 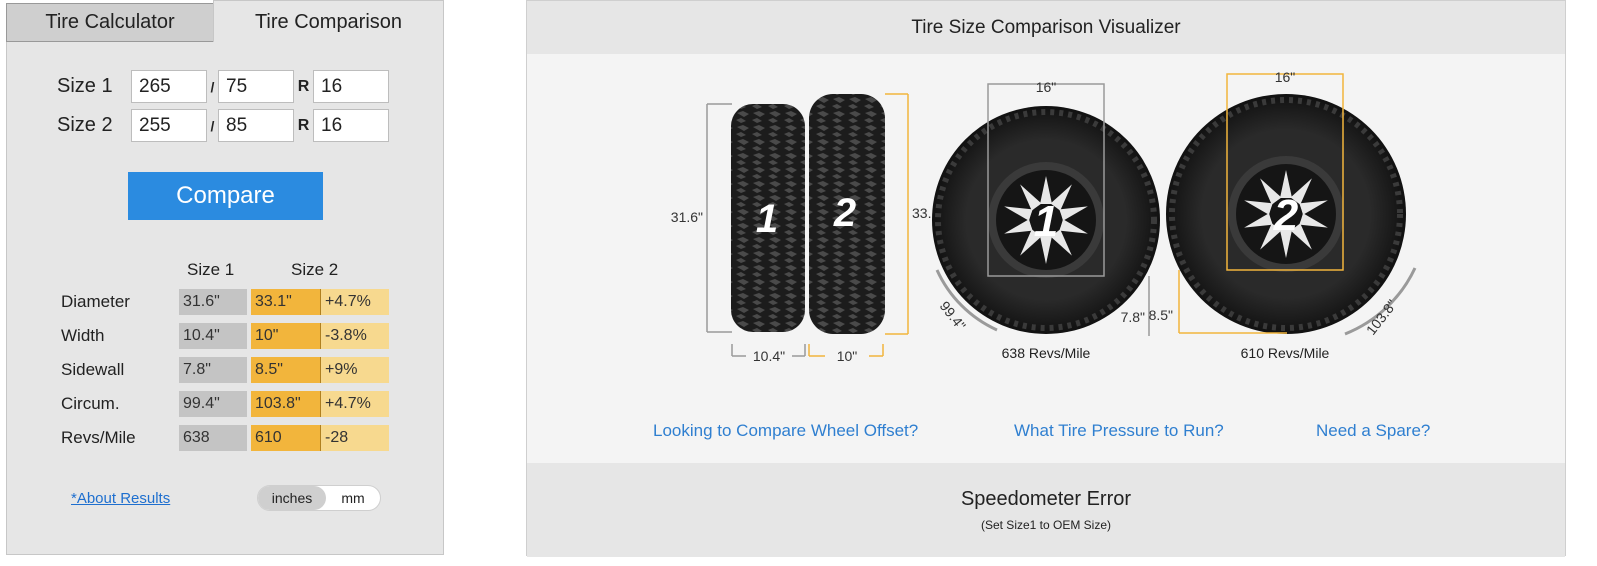 I want to click on unit-inches-option: inches, so click(x=292, y=498).